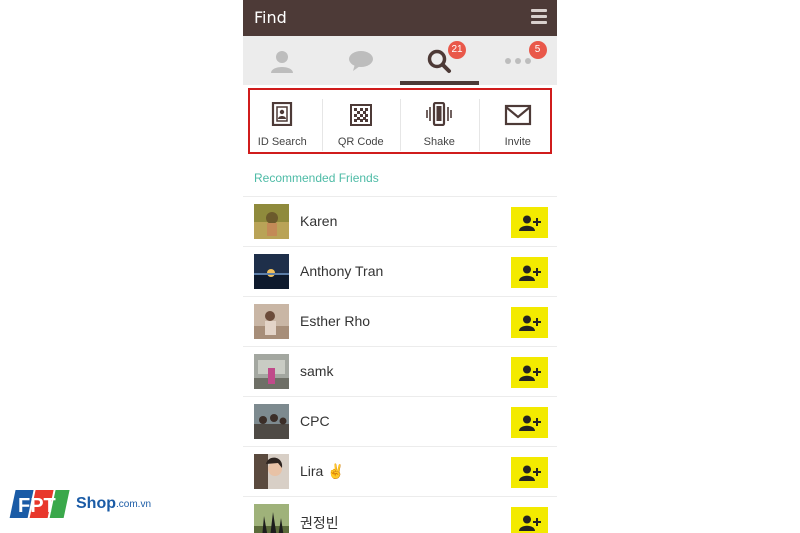 This screenshot has height=533, width=800. I want to click on friend-name: samk, so click(317, 371).